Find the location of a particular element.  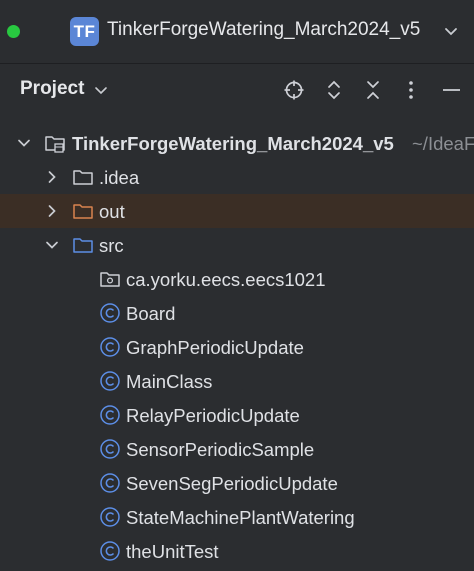

tree-item-label: out is located at coordinates (112, 211).